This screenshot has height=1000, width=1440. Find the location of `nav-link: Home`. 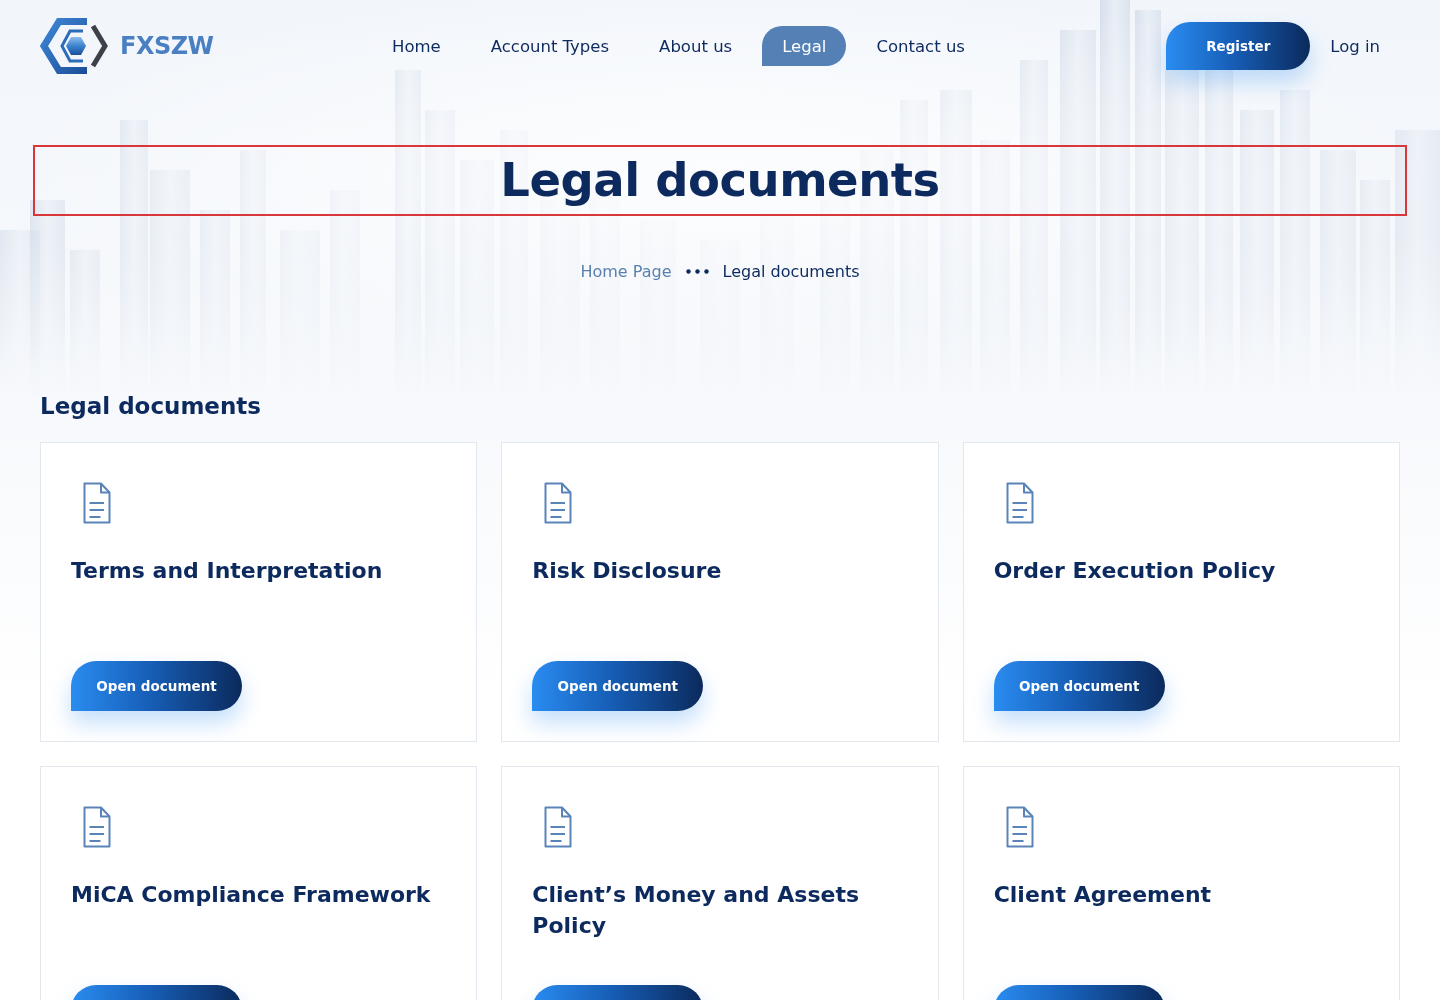

nav-link: Home is located at coordinates (416, 46).